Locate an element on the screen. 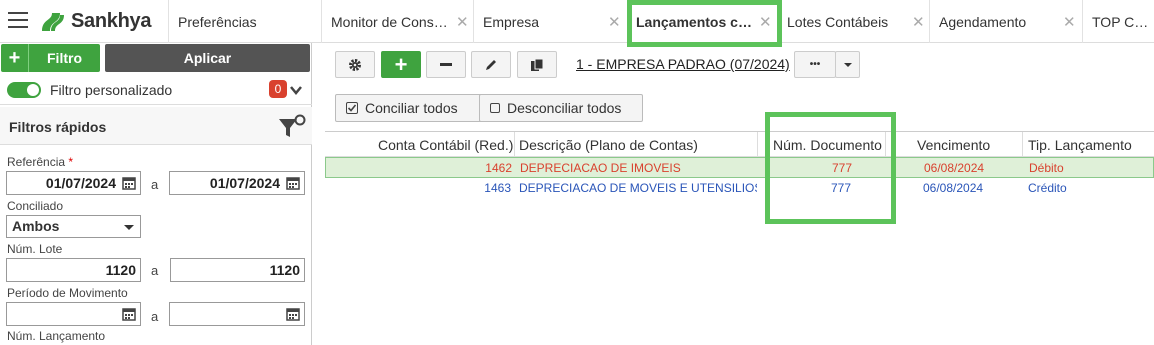 This screenshot has width=1154, height=345. edit-button is located at coordinates (491, 64).